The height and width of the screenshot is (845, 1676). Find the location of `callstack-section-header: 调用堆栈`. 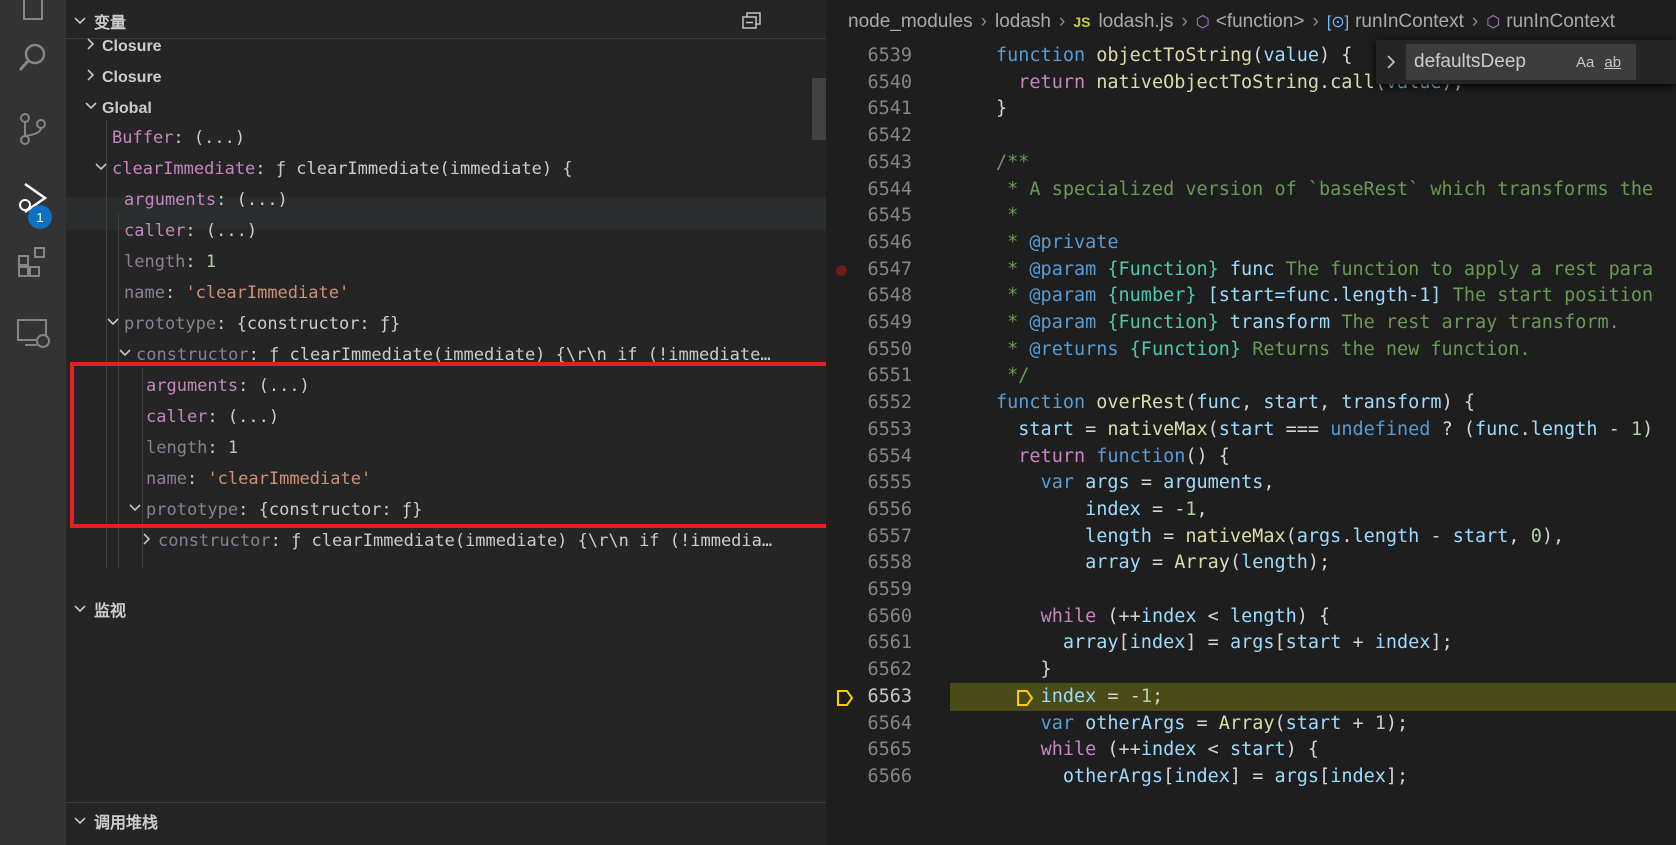

callstack-section-header: 调用堆栈 is located at coordinates (446, 821).